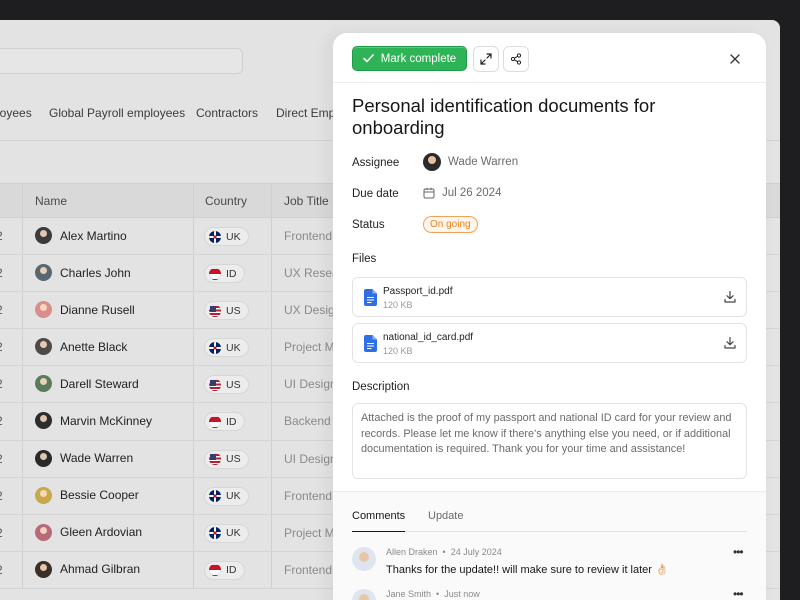  What do you see at coordinates (16, 113) in the screenshot?
I see `tab-employees: loyees` at bounding box center [16, 113].